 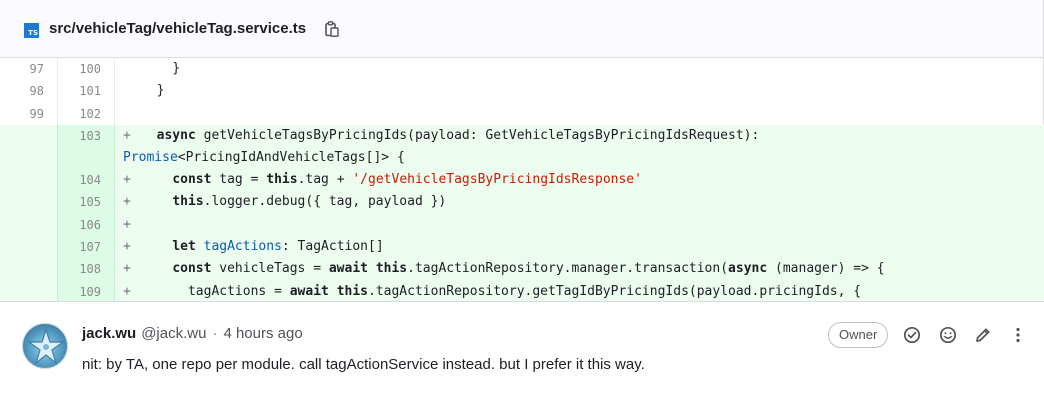 What do you see at coordinates (86, 291) in the screenshot?
I see `new-line-number: 109` at bounding box center [86, 291].